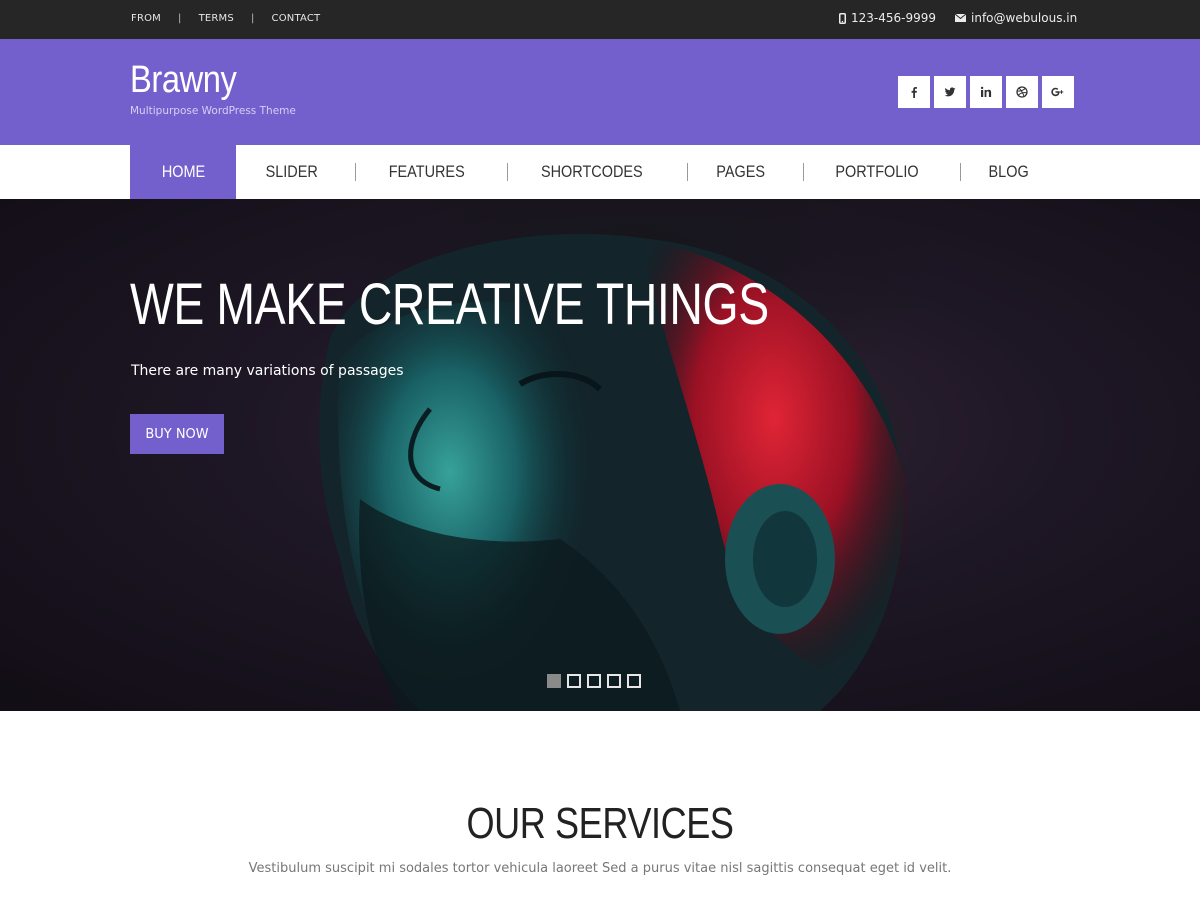 Image resolution: width=1200 pixels, height=900 pixels. Describe the element at coordinates (600, 823) in the screenshot. I see `services-title: OUR SERVICES` at that location.